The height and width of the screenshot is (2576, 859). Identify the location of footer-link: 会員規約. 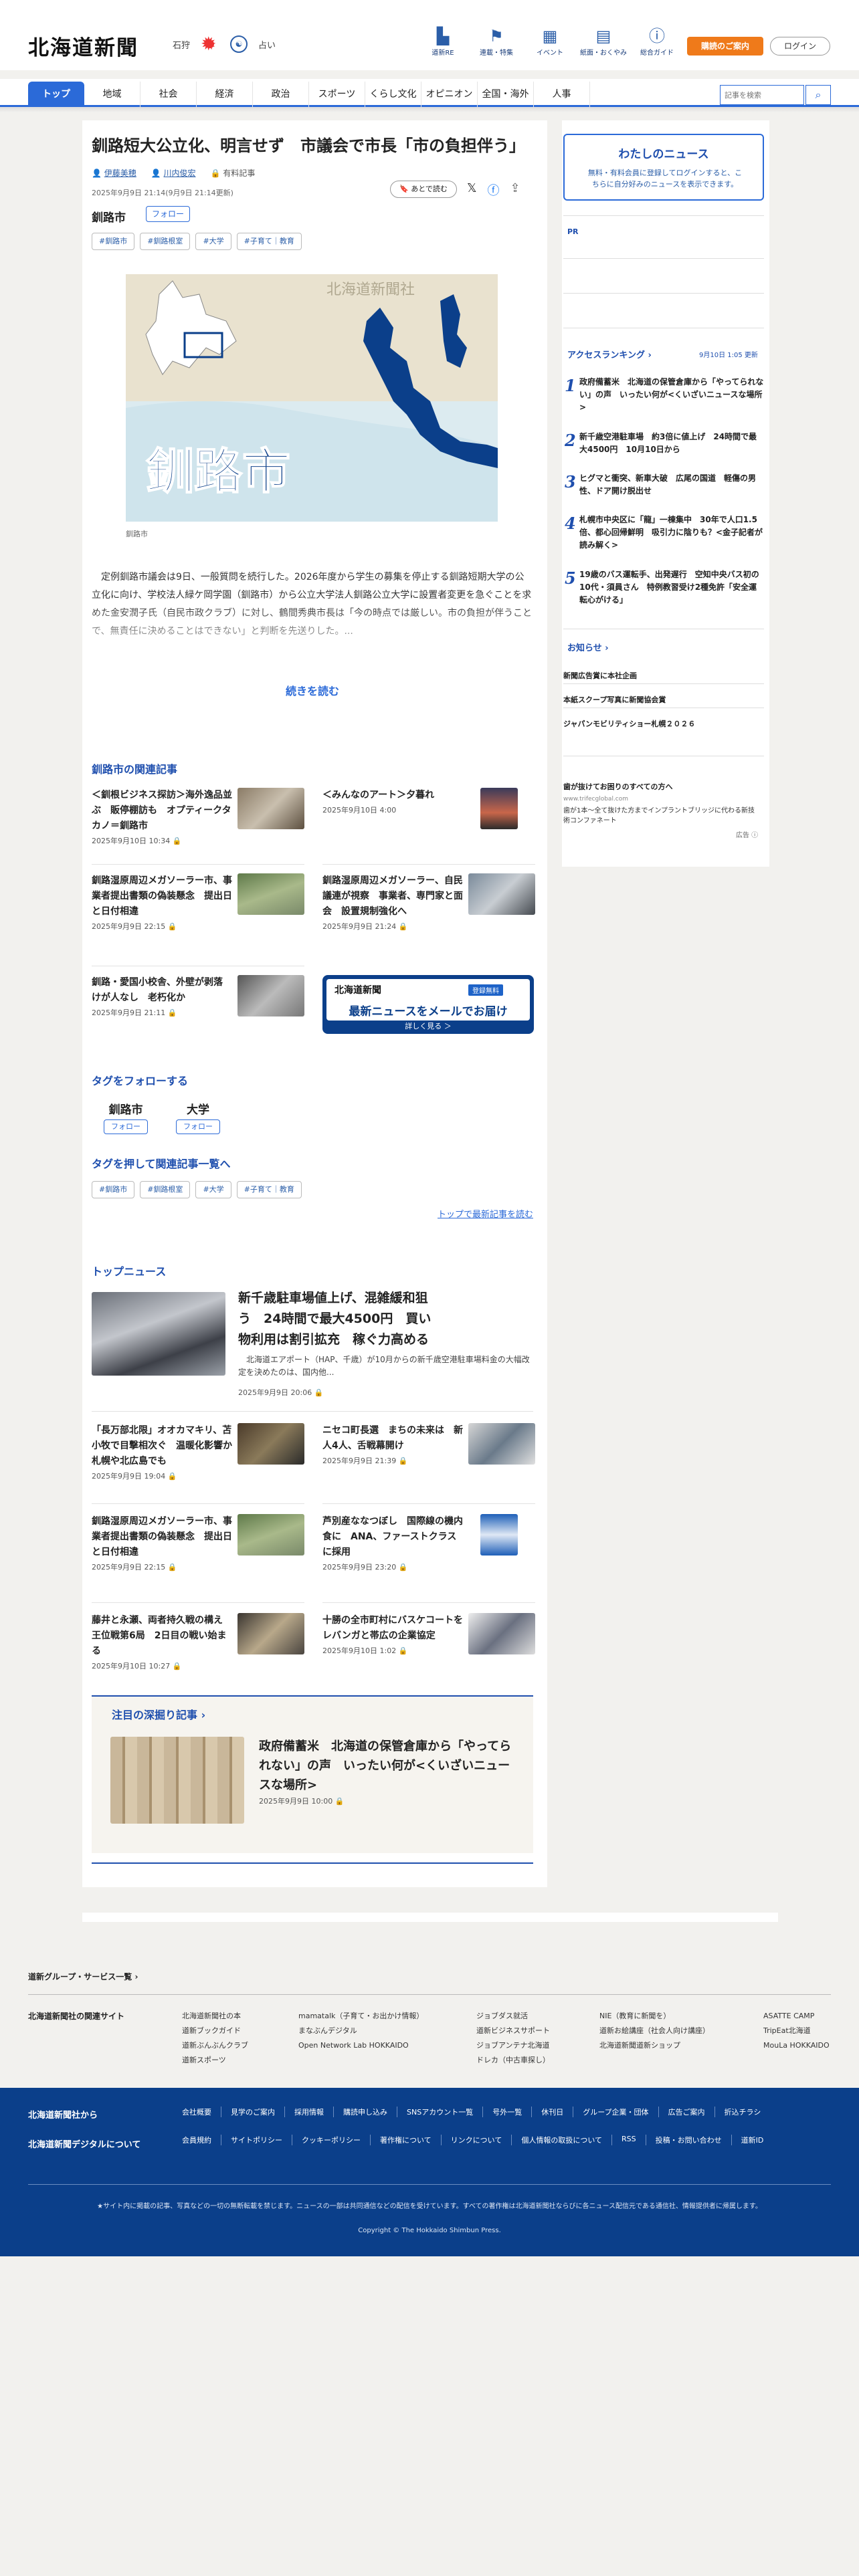
(201, 2140).